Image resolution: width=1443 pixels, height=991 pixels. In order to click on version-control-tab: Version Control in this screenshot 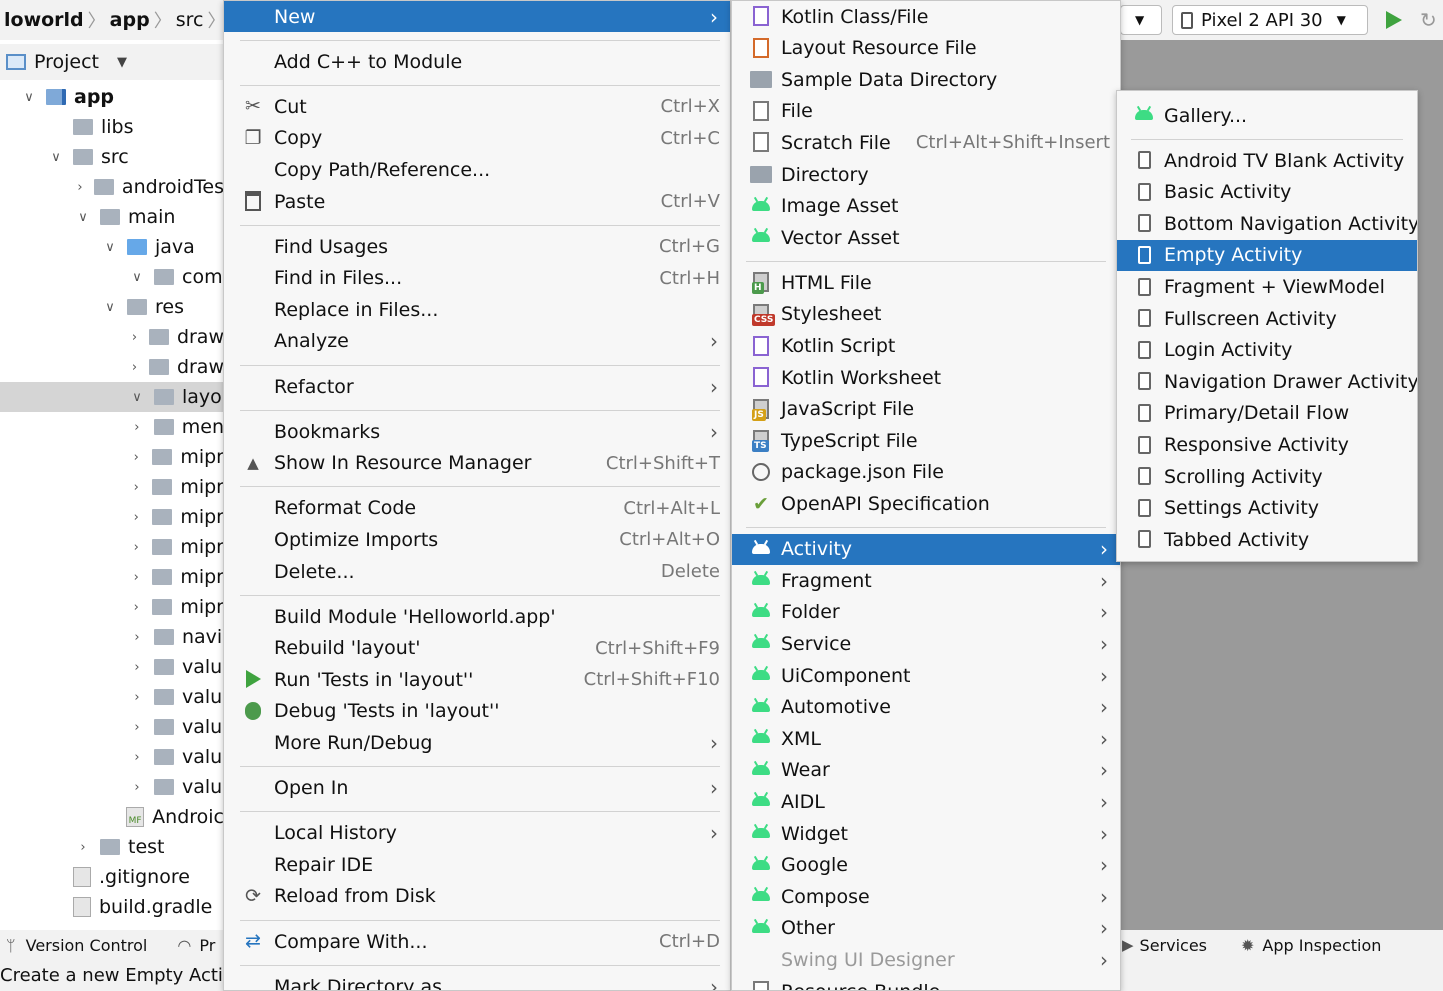, I will do `click(87, 945)`.